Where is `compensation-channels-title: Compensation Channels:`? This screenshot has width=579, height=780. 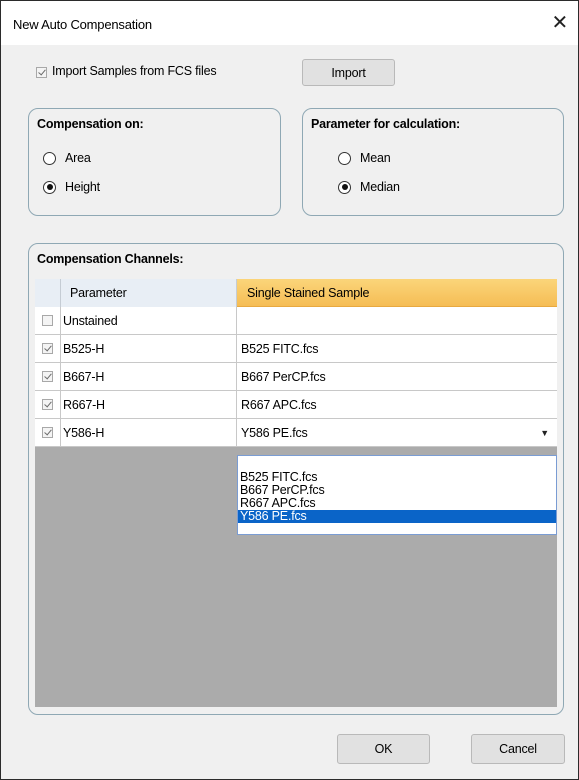 compensation-channels-title: Compensation Channels: is located at coordinates (110, 259).